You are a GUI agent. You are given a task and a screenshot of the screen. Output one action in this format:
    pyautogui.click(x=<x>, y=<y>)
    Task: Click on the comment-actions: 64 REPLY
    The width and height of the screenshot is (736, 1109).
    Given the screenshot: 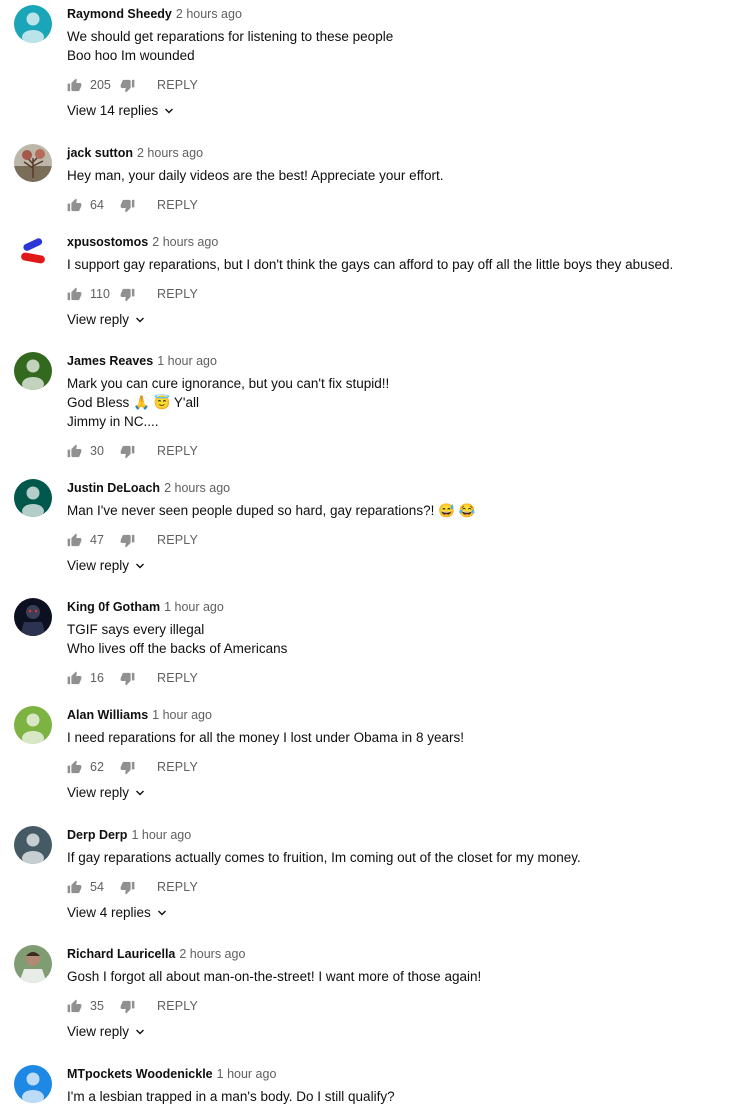 What is the action you would take?
    pyautogui.click(x=396, y=205)
    